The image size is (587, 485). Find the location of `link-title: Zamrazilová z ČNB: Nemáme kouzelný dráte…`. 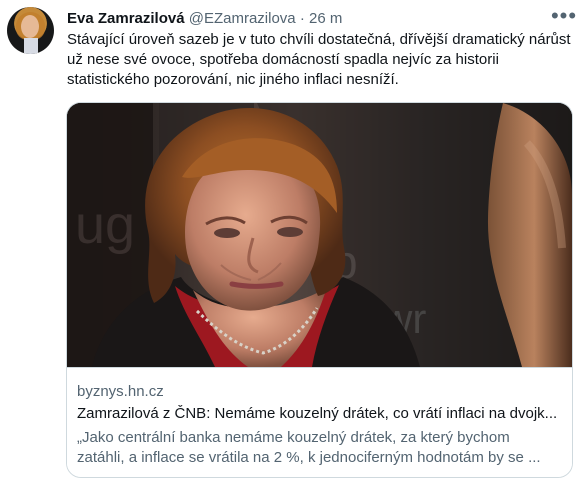

link-title: Zamrazilová z ČNB: Nemáme kouzelný dráte… is located at coordinates (319, 414).